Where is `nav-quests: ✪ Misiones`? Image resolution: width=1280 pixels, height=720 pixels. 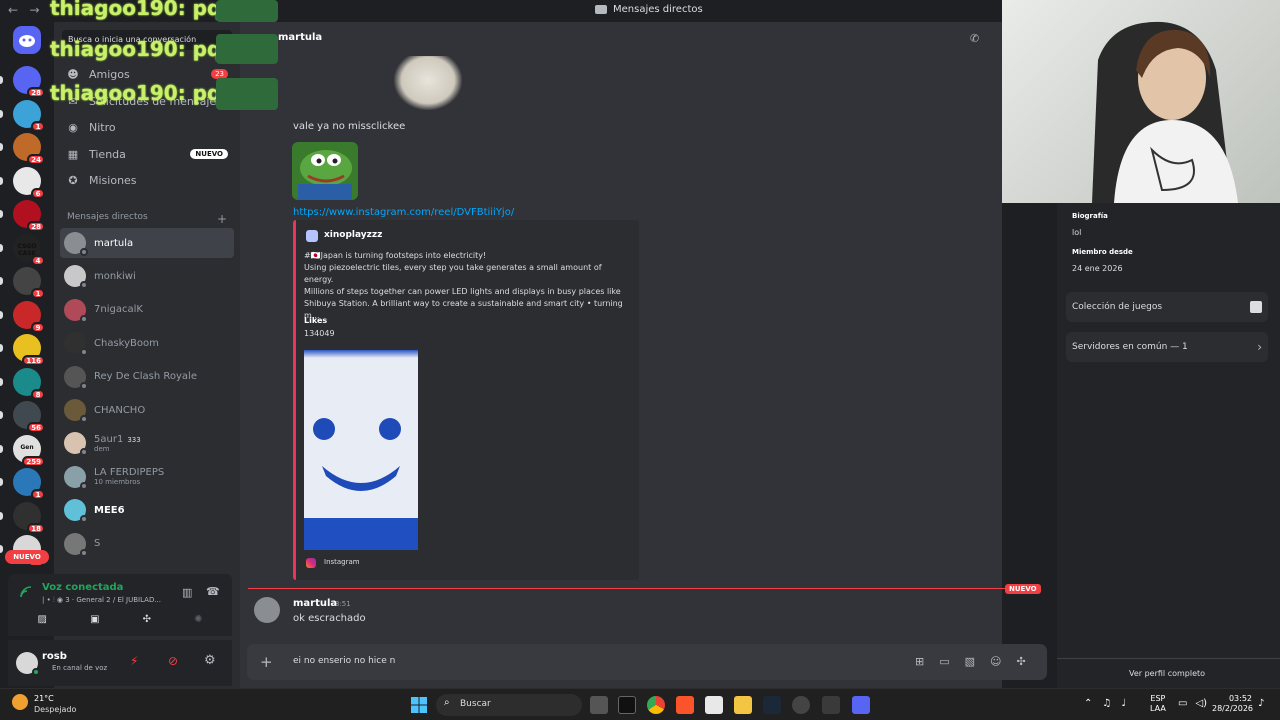 nav-quests: ✪ Misiones is located at coordinates (147, 180).